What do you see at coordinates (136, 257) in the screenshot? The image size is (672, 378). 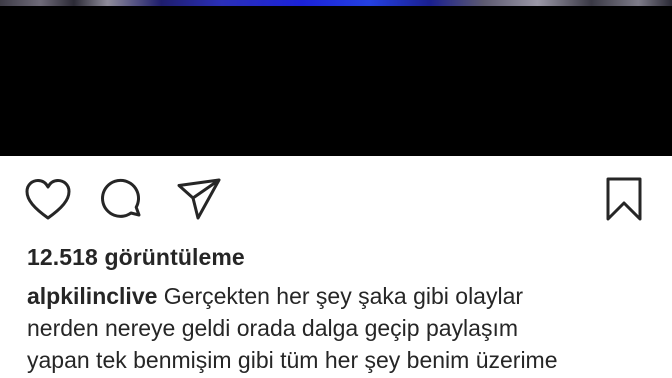 I see `view-count: 12.518 görüntüleme` at bounding box center [136, 257].